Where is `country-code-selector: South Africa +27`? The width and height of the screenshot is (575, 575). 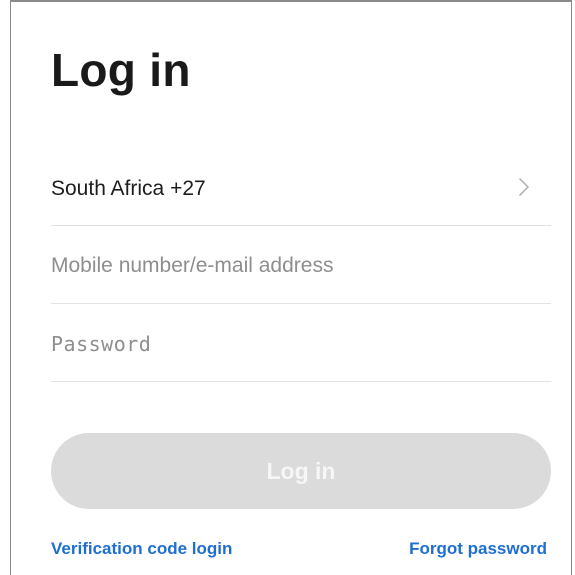 country-code-selector: South Africa +27 is located at coordinates (301, 188).